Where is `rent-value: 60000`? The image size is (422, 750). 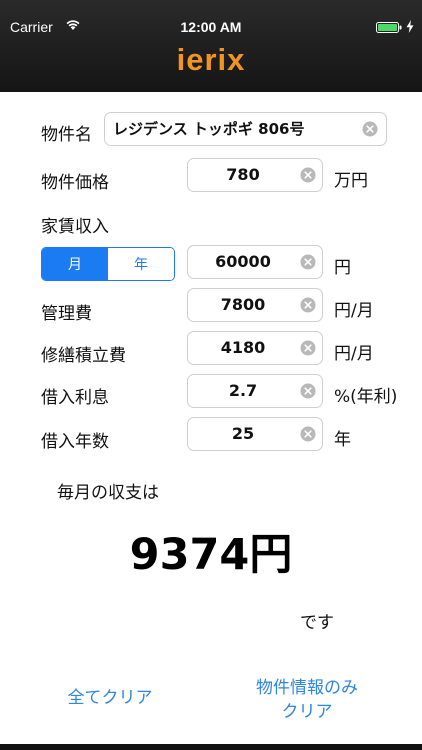
rent-value: 60000 is located at coordinates (243, 261).